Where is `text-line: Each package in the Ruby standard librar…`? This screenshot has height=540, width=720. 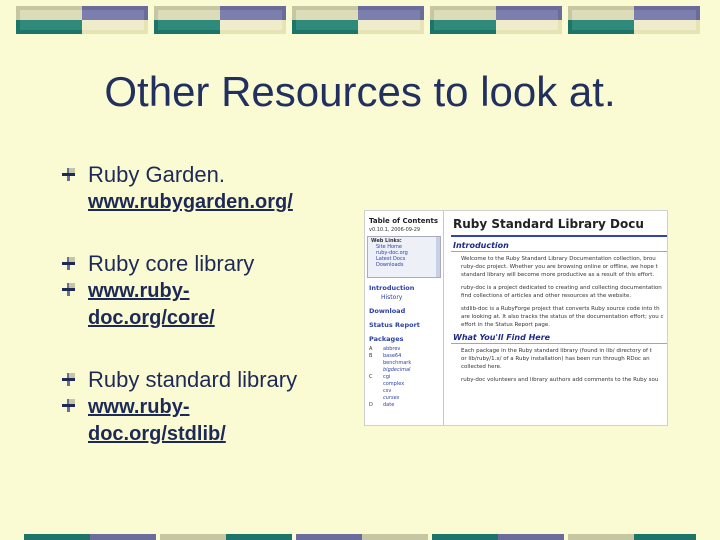
text-line: Each package in the Ruby standard librar… is located at coordinates (556, 351).